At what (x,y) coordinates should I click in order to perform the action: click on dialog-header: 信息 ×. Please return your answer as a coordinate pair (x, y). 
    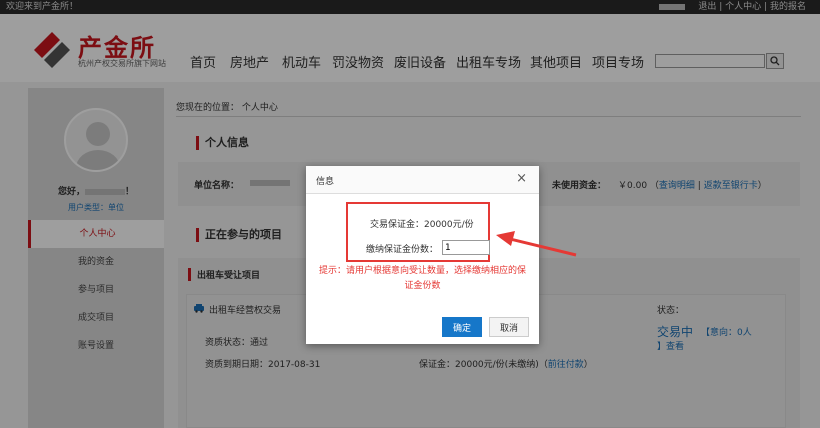
    Looking at the image, I should click on (422, 180).